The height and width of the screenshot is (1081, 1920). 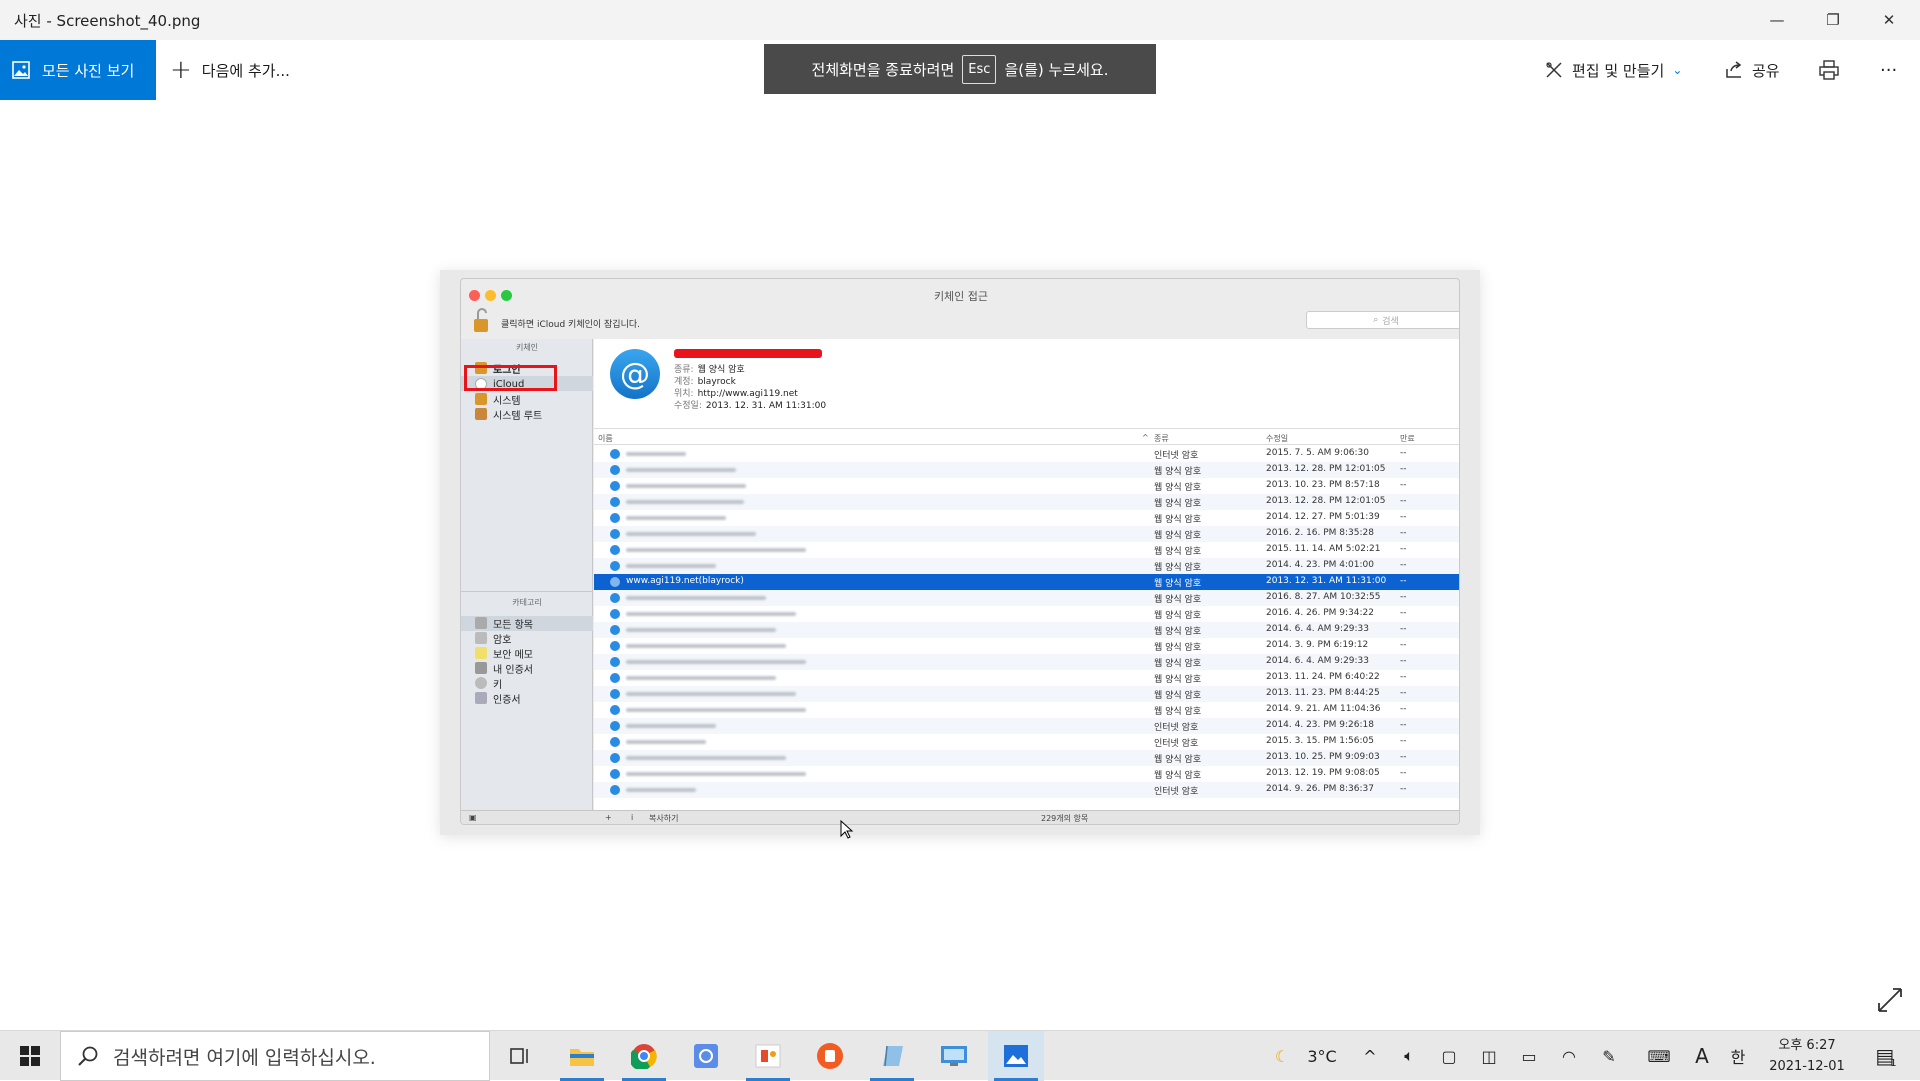 I want to click on taskbar-remote-app, so click(x=954, y=1056).